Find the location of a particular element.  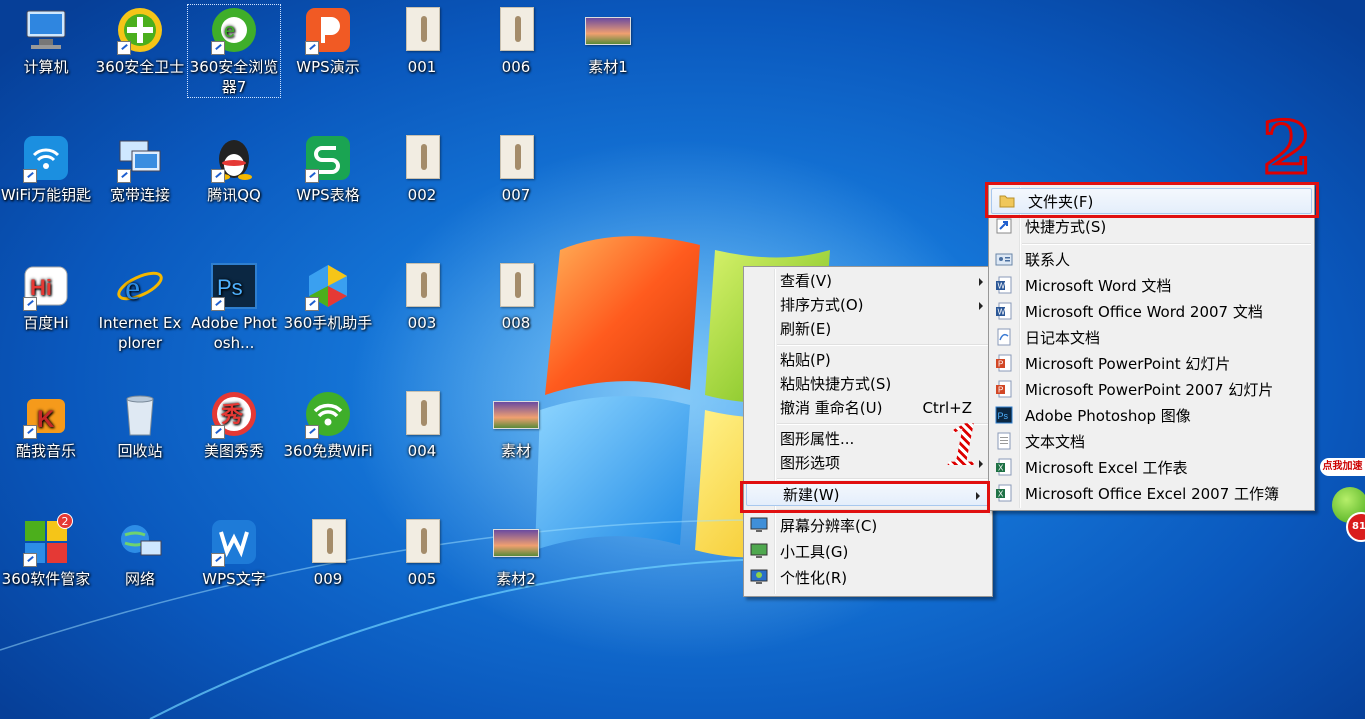

meitu-icon: 秀 is located at coordinates (234, 414).